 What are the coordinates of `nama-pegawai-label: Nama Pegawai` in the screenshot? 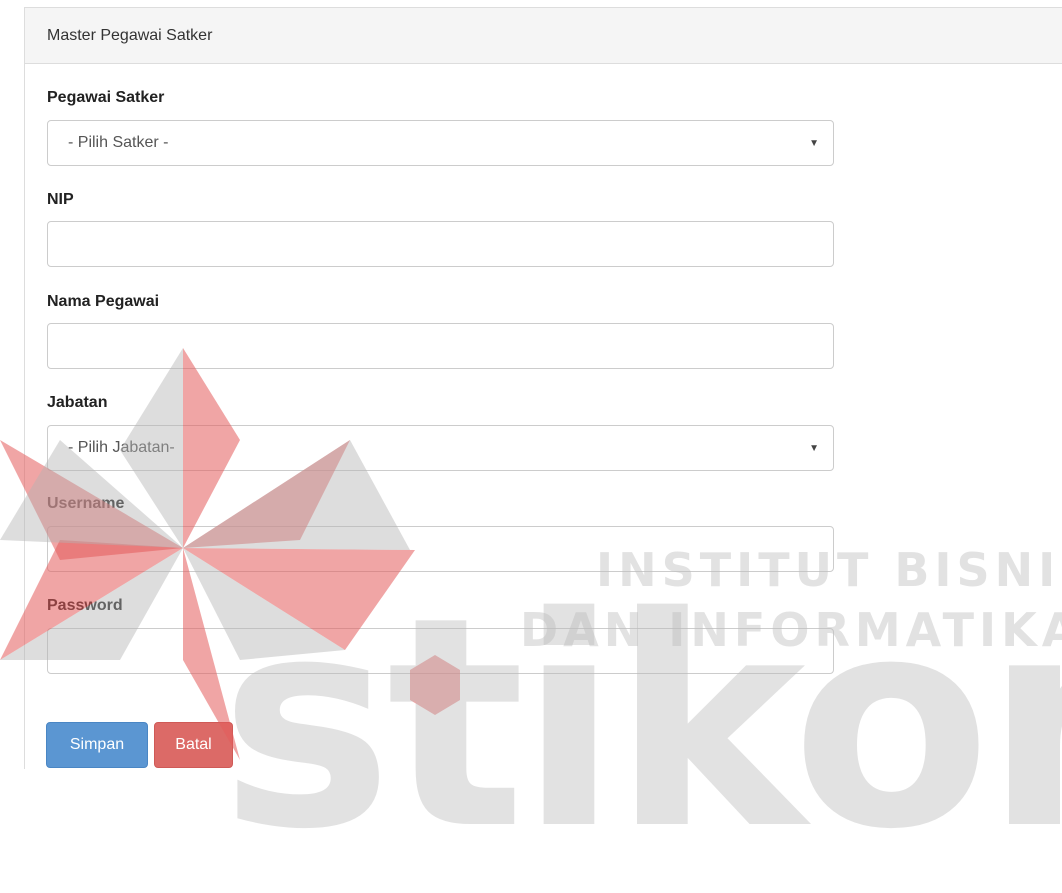 It's located at (103, 301).